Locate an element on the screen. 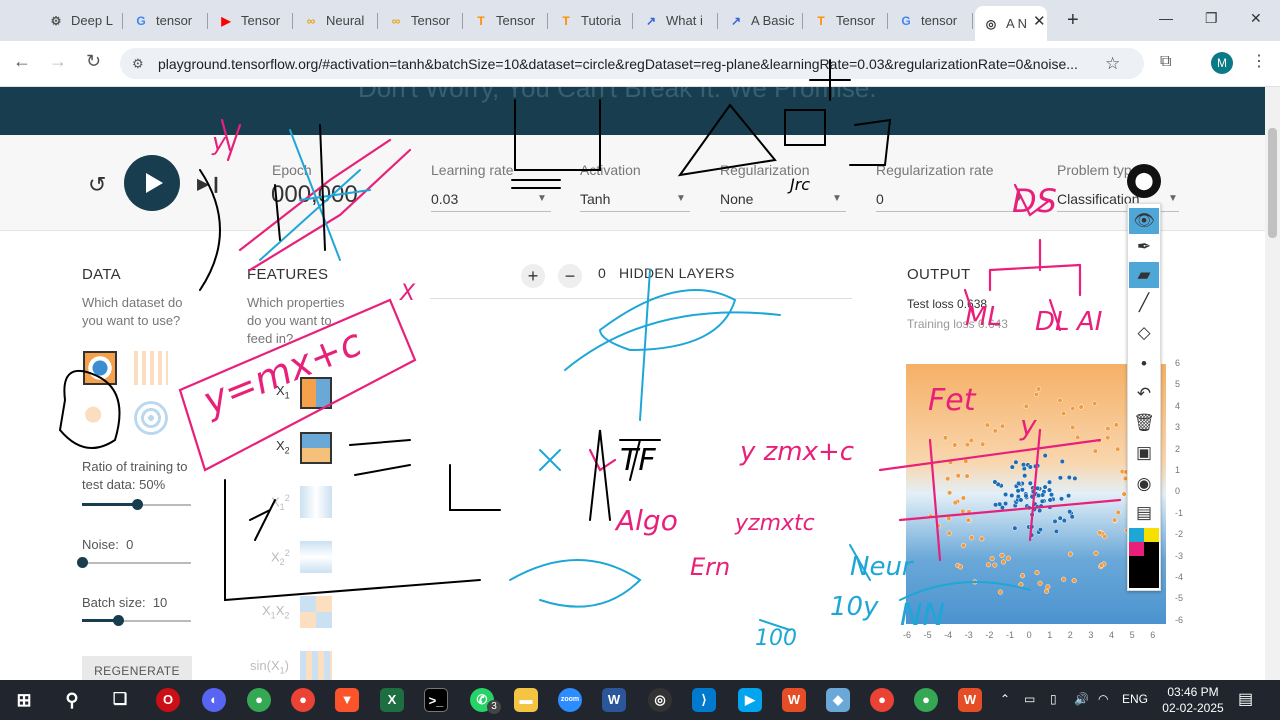  line-icon: ╱ is located at coordinates (1144, 303).